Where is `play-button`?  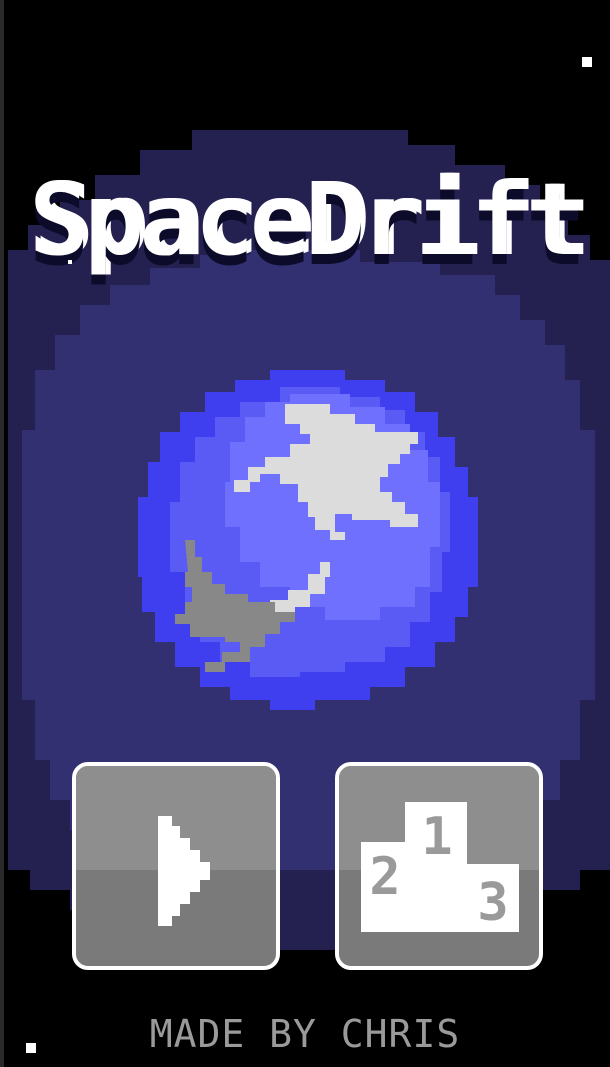
play-button is located at coordinates (176, 866).